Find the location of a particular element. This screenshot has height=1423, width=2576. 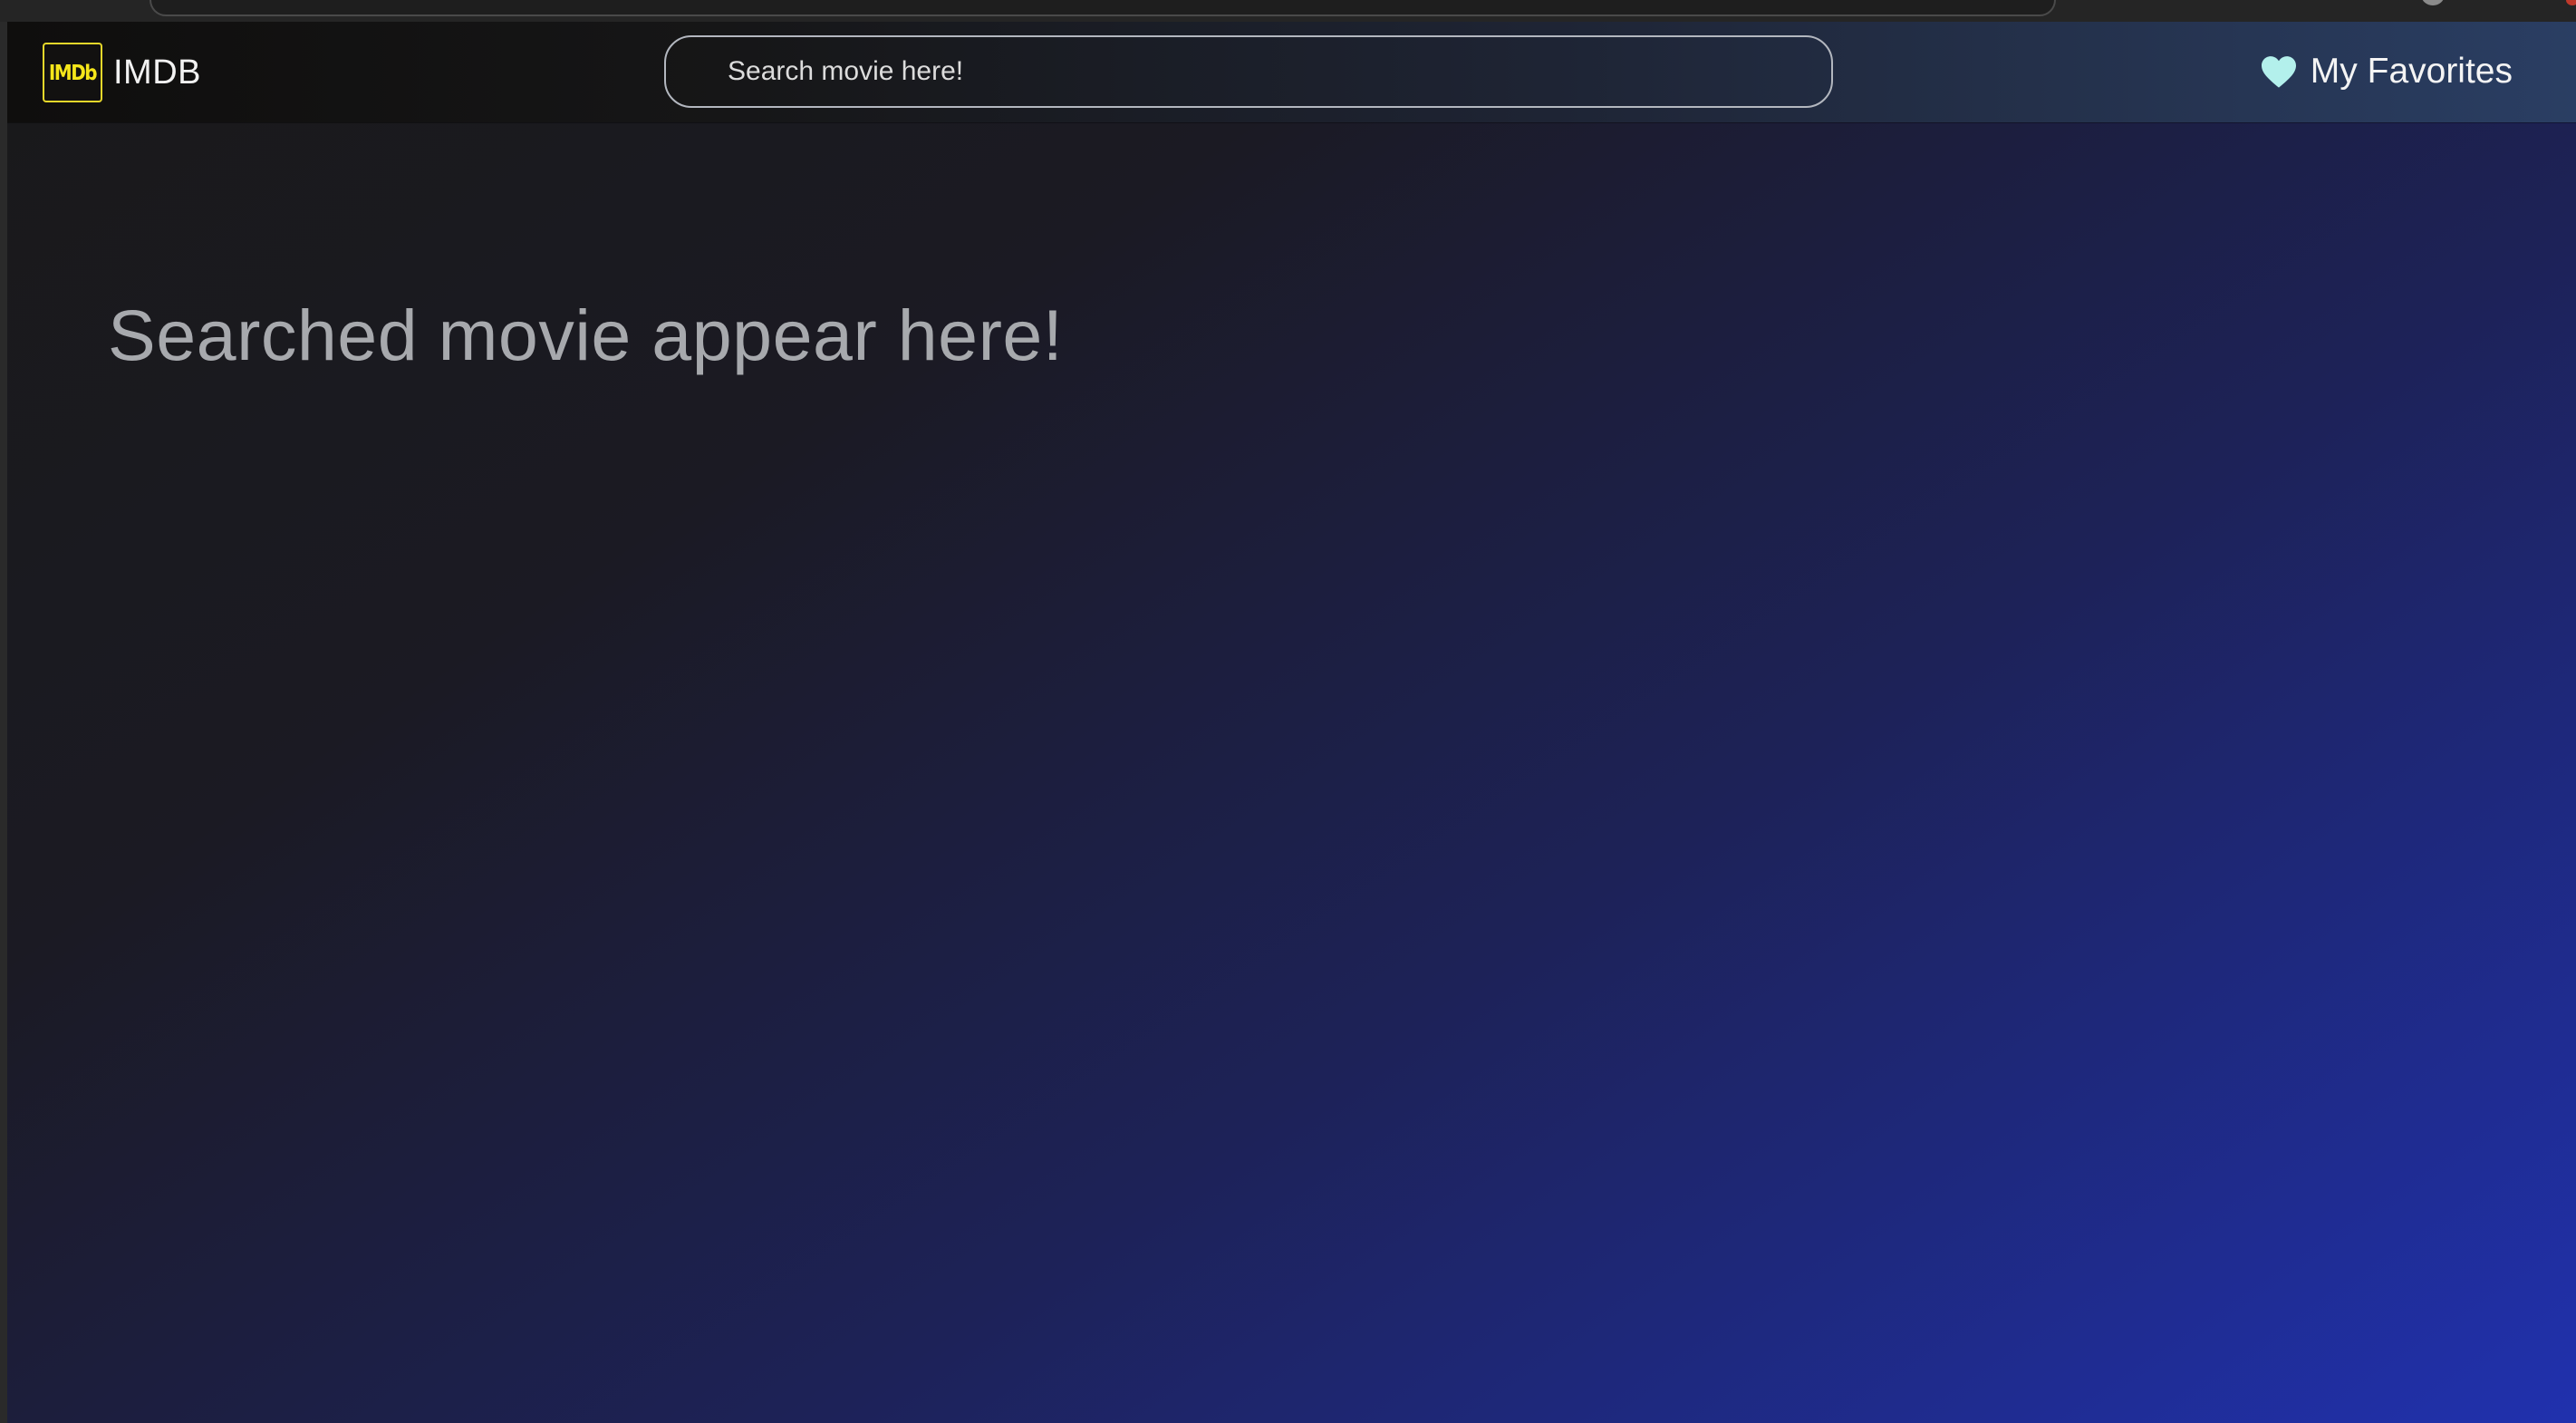

my-favorites-link: My Favorites is located at coordinates (2386, 72).